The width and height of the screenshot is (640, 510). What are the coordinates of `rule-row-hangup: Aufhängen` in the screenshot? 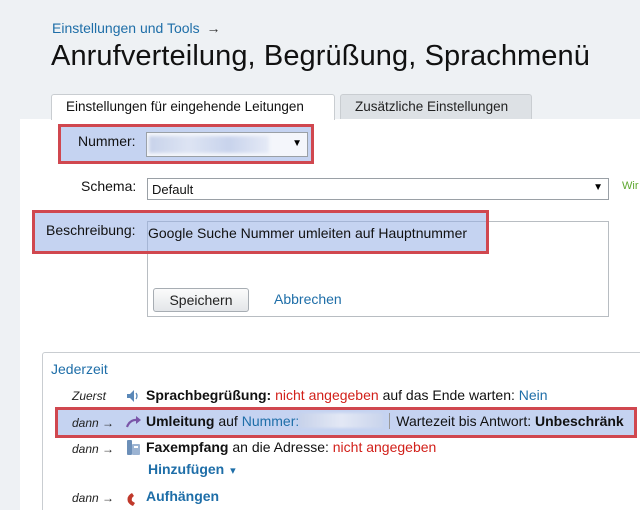 It's located at (182, 496).